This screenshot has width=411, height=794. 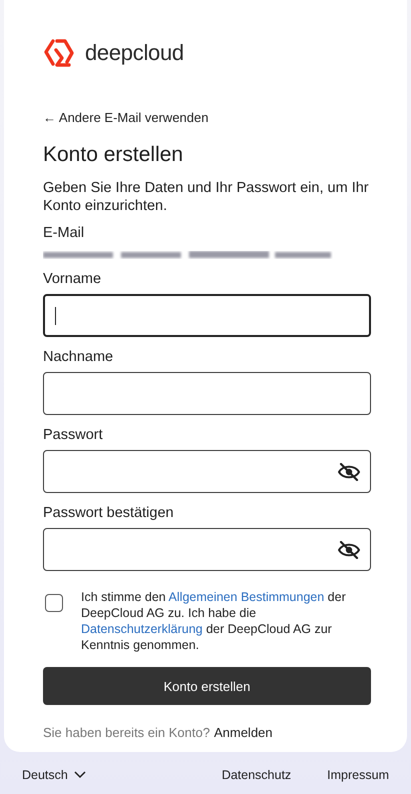 What do you see at coordinates (125, 117) in the screenshot?
I see `back-link: ← Andere E-Mail verwenden` at bounding box center [125, 117].